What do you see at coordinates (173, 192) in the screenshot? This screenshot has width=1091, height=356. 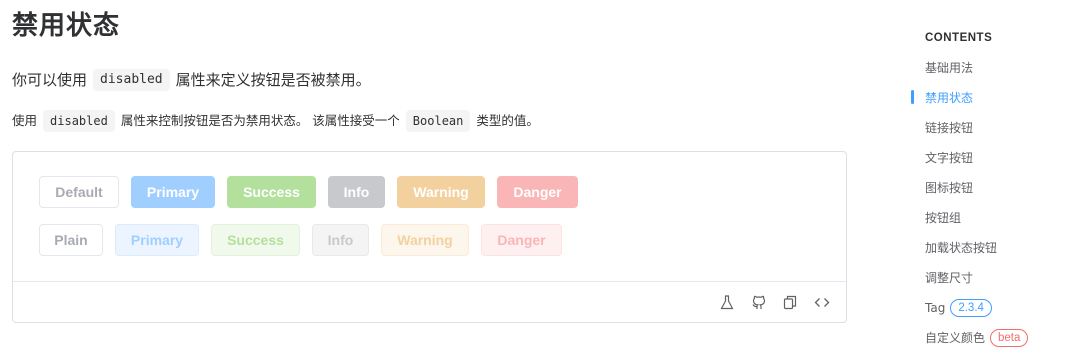 I see `primary-button-disabled: Primary` at bounding box center [173, 192].